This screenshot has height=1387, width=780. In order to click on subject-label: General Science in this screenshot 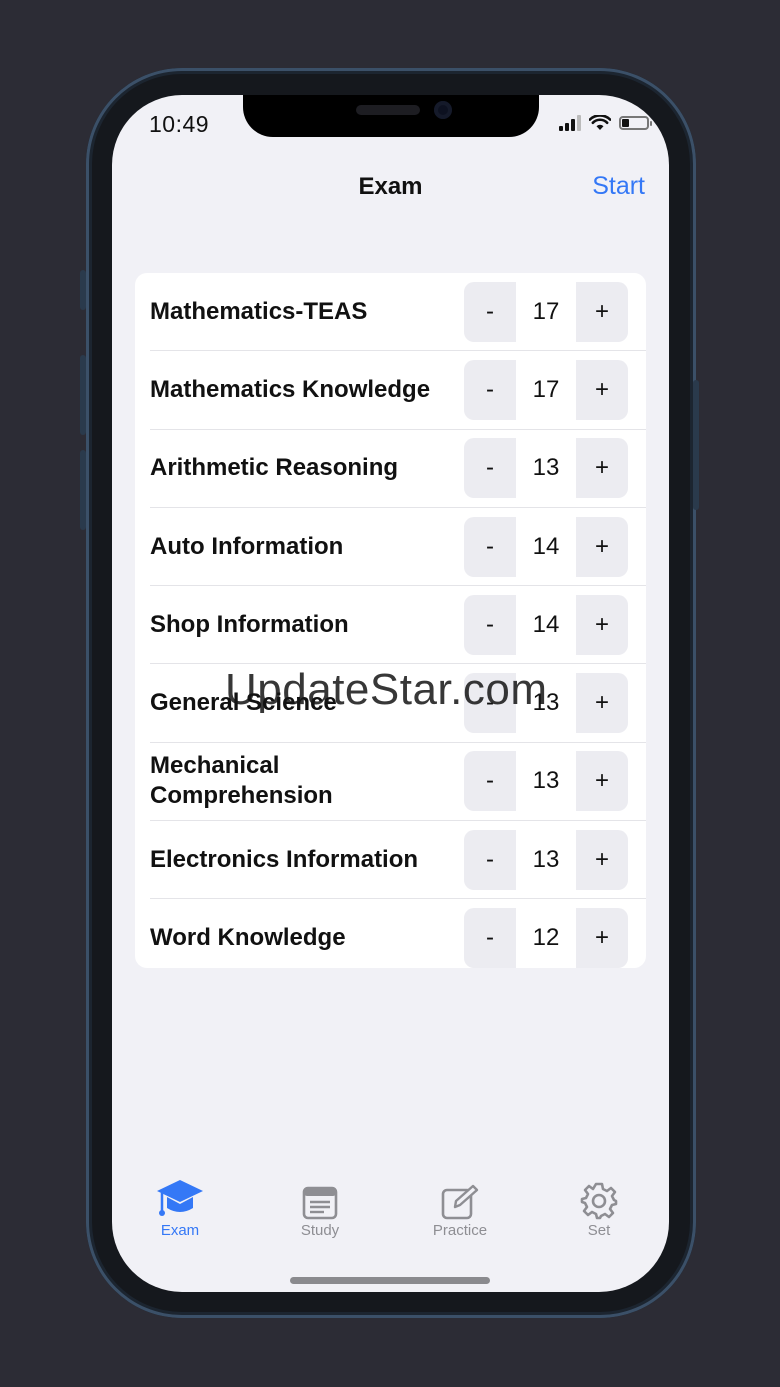, I will do `click(243, 703)`.